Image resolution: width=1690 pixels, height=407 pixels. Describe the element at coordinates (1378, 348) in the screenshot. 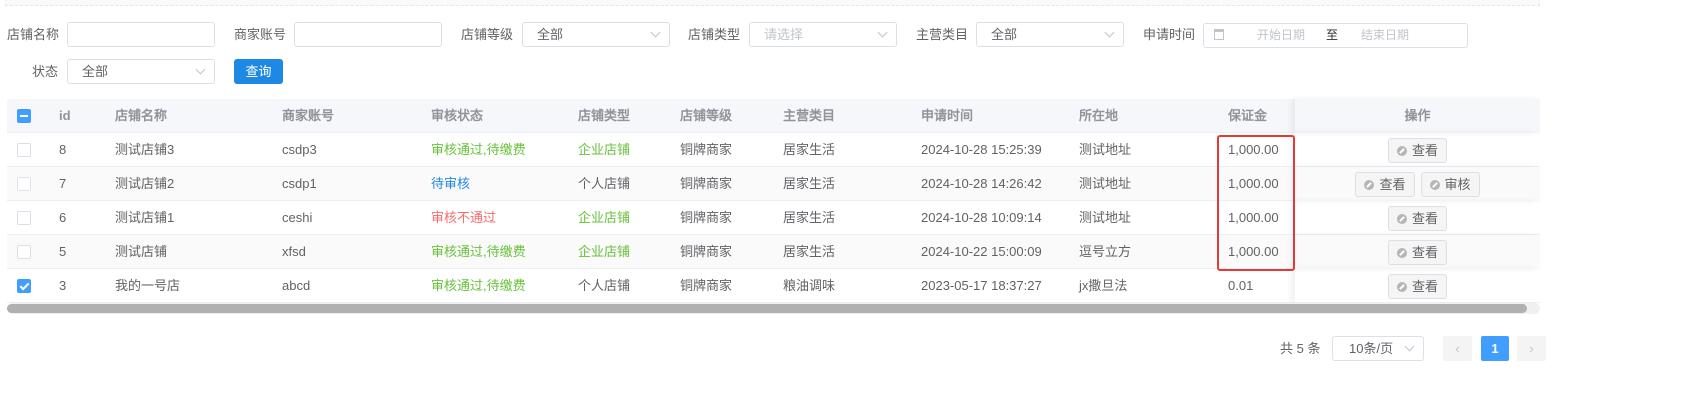

I see `page-size-select: 10条/页` at that location.